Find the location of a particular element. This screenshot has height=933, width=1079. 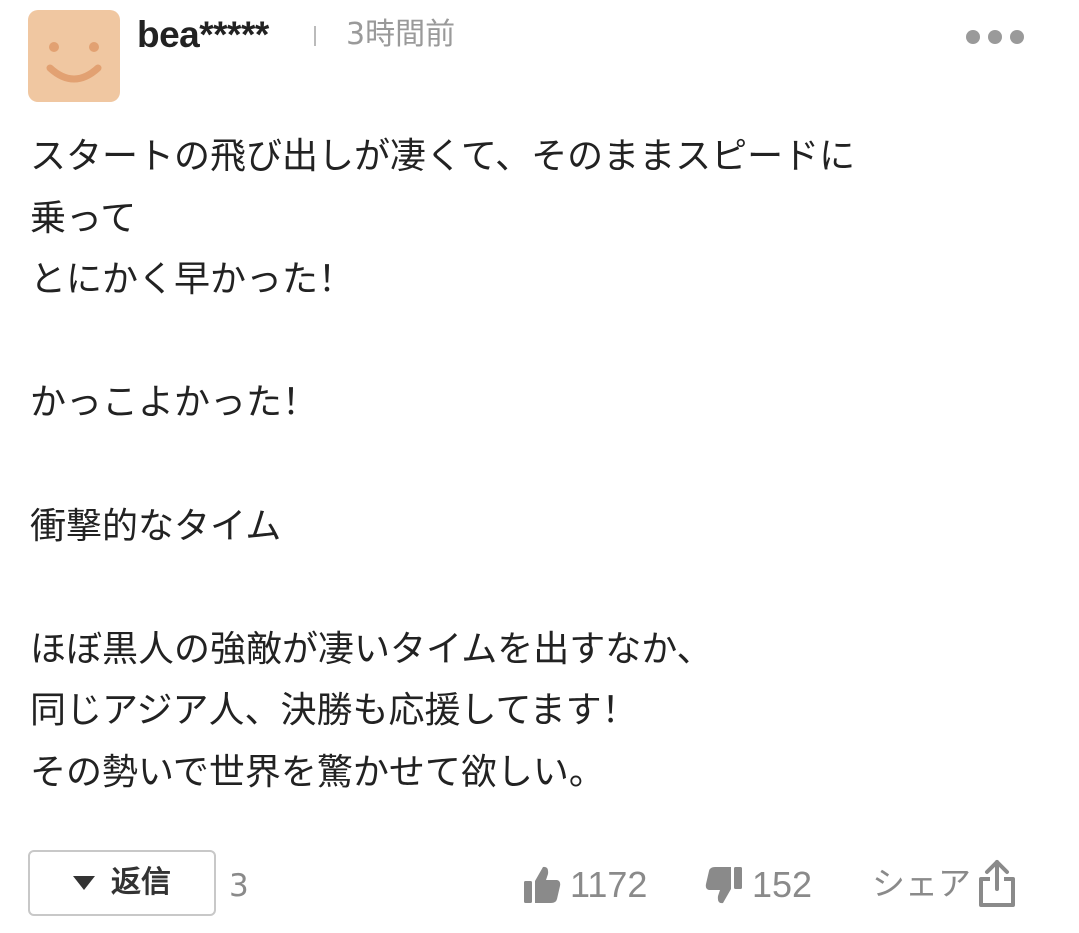

smiley-face-icon is located at coordinates (74, 62).